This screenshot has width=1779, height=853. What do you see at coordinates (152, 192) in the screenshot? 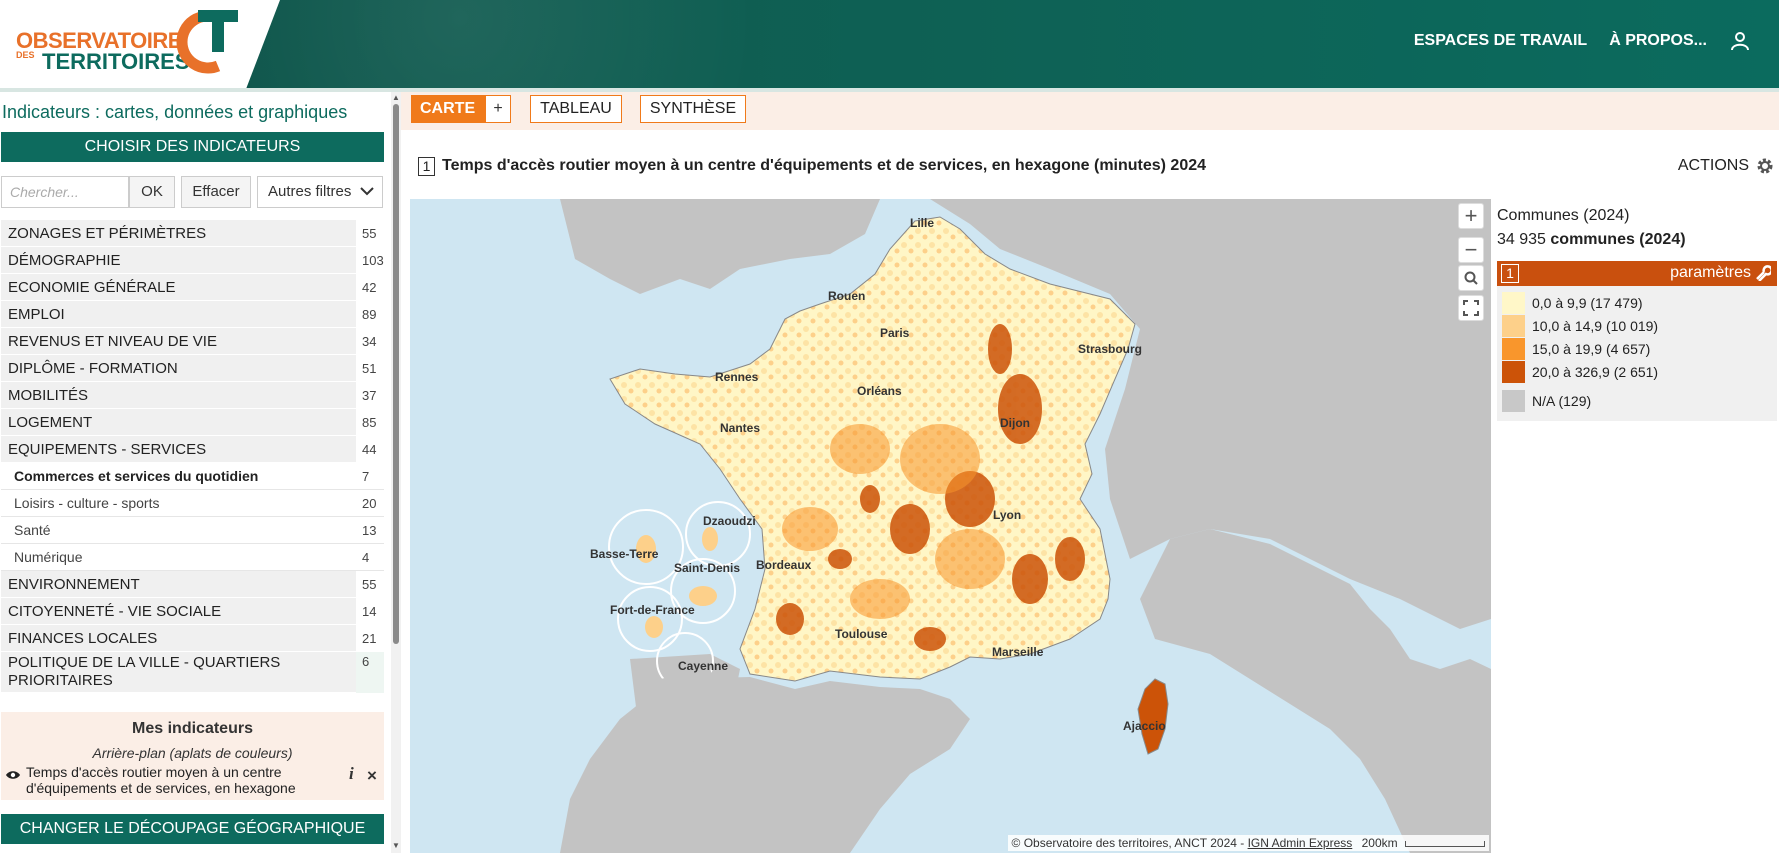
I see `search-ok-button: OK` at bounding box center [152, 192].